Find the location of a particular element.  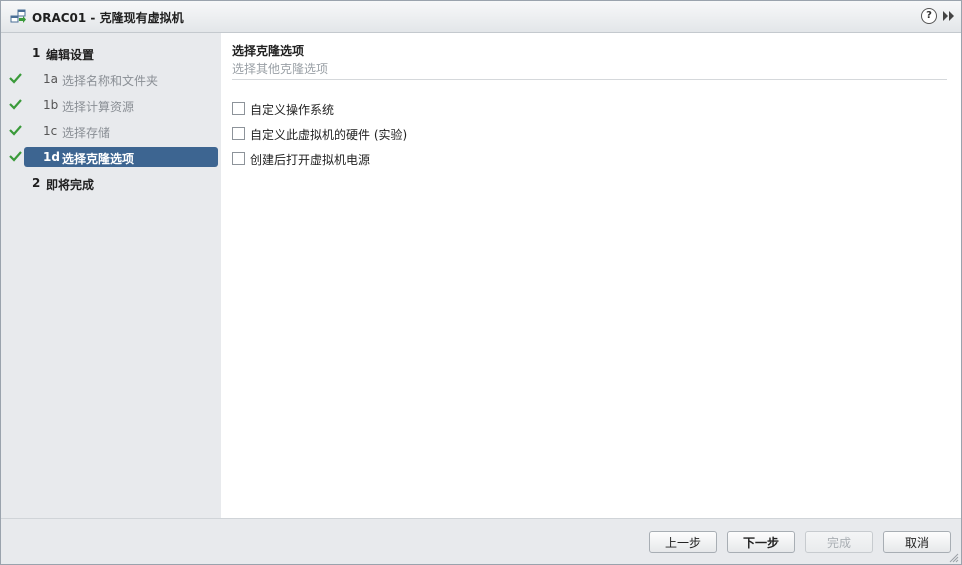

step-label: 即将完成 is located at coordinates (70, 185).